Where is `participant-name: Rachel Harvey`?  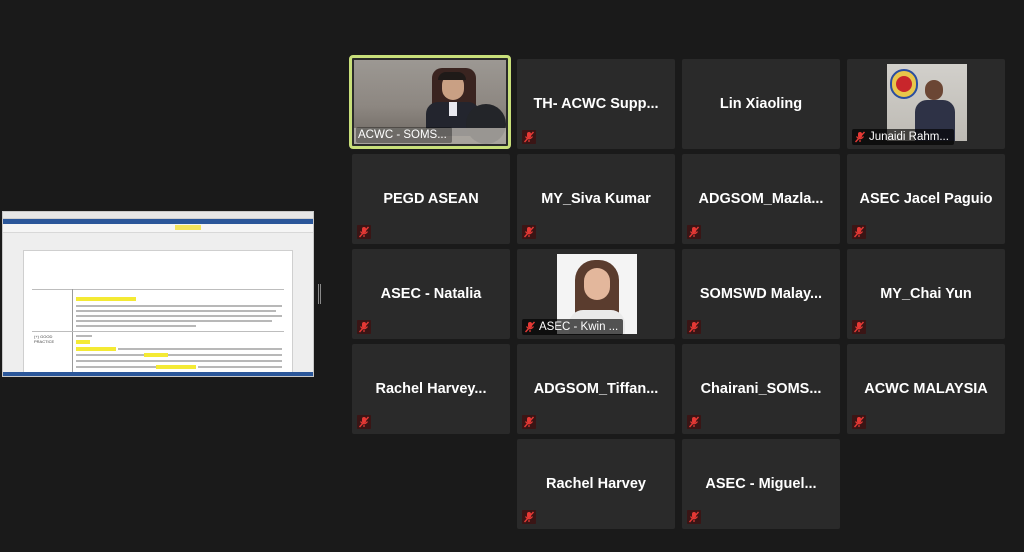 participant-name: Rachel Harvey is located at coordinates (596, 484).